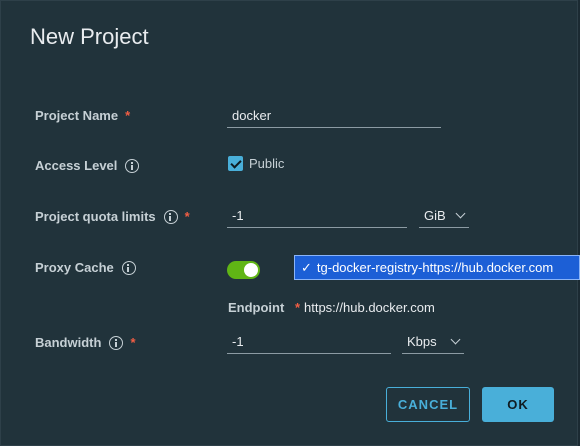 Image resolution: width=580 pixels, height=446 pixels. What do you see at coordinates (76, 165) in the screenshot?
I see `access-level-label-text: Access Level` at bounding box center [76, 165].